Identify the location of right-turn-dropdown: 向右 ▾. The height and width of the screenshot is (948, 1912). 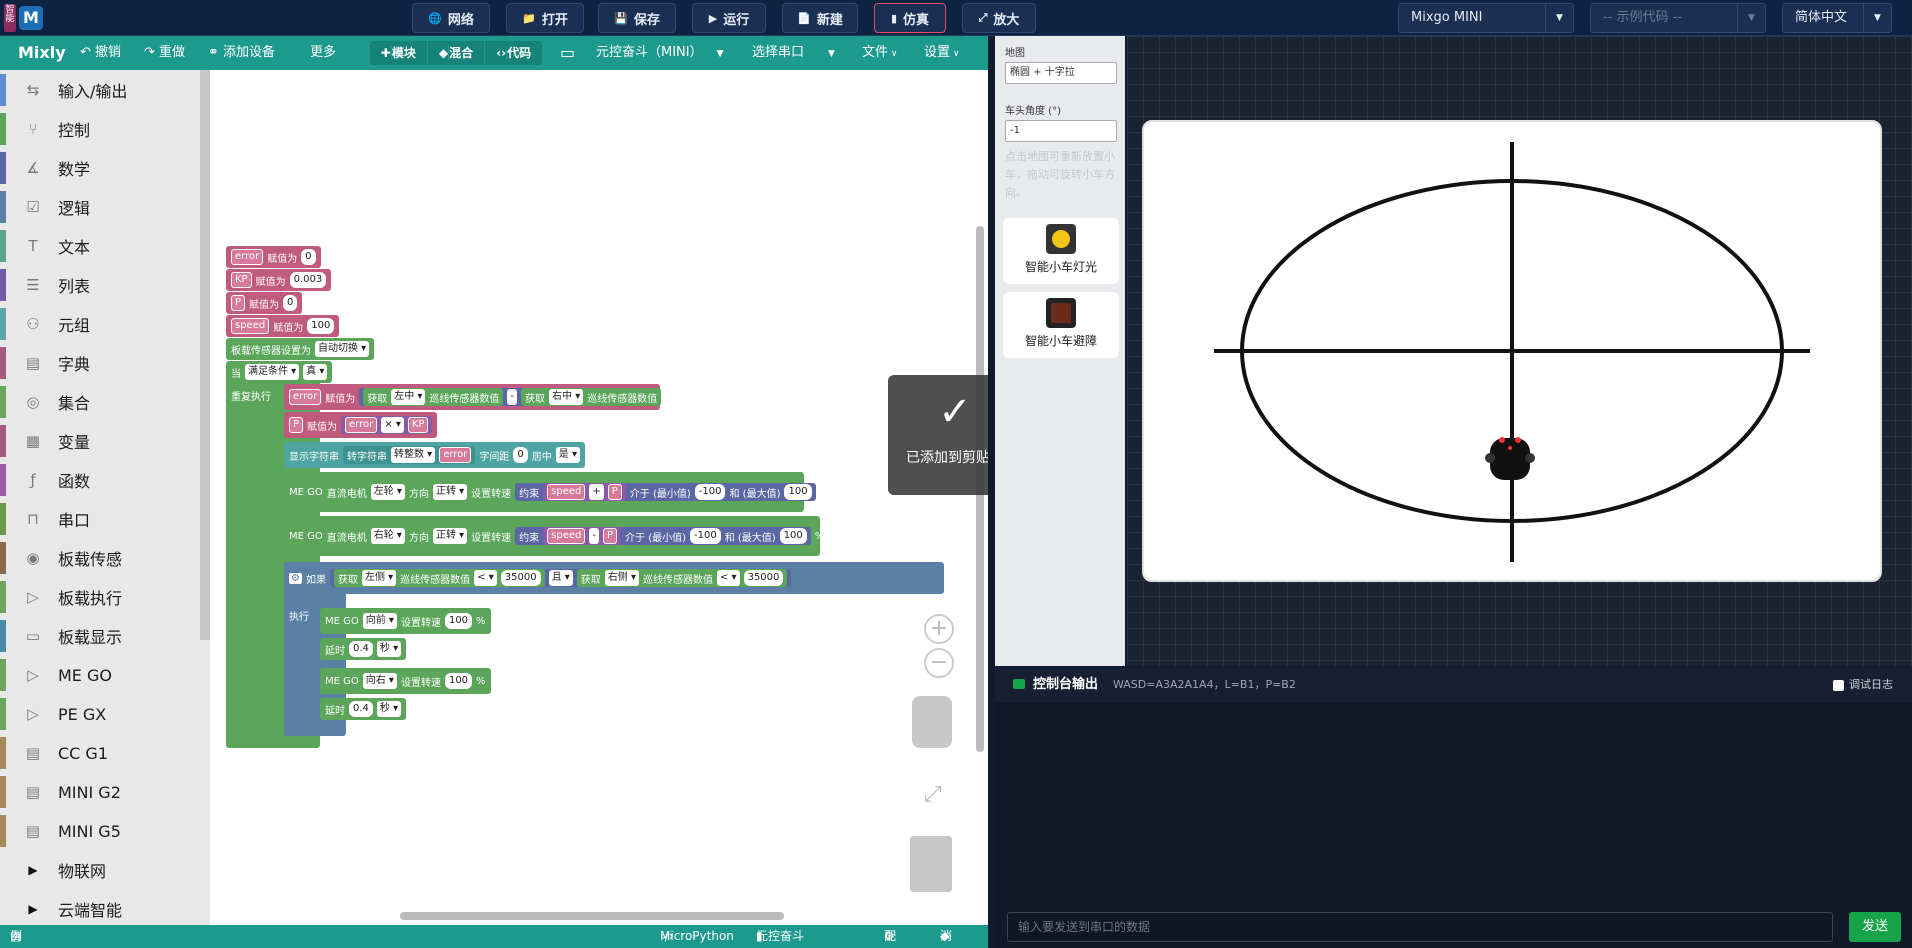
(379, 681).